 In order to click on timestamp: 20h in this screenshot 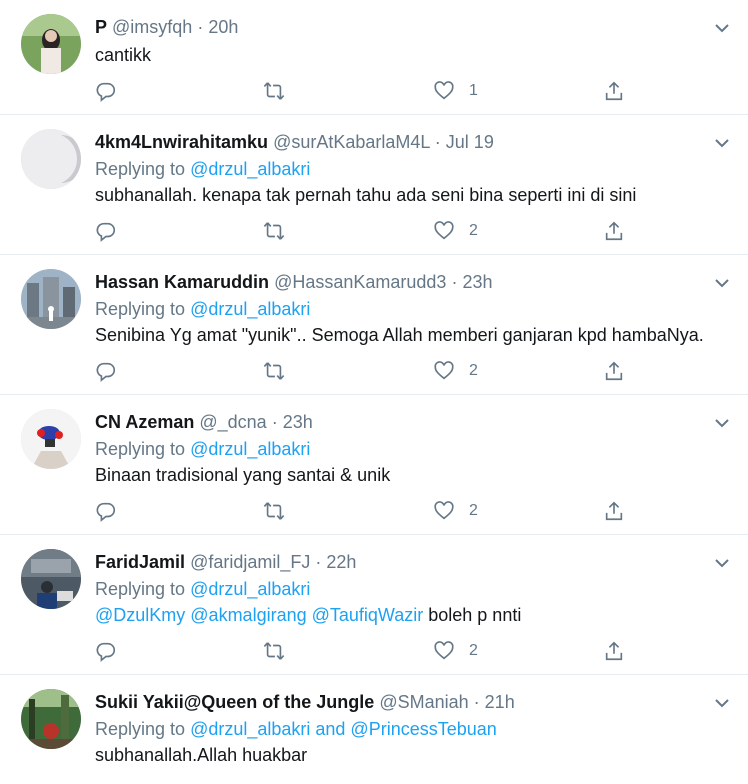, I will do `click(223, 27)`.